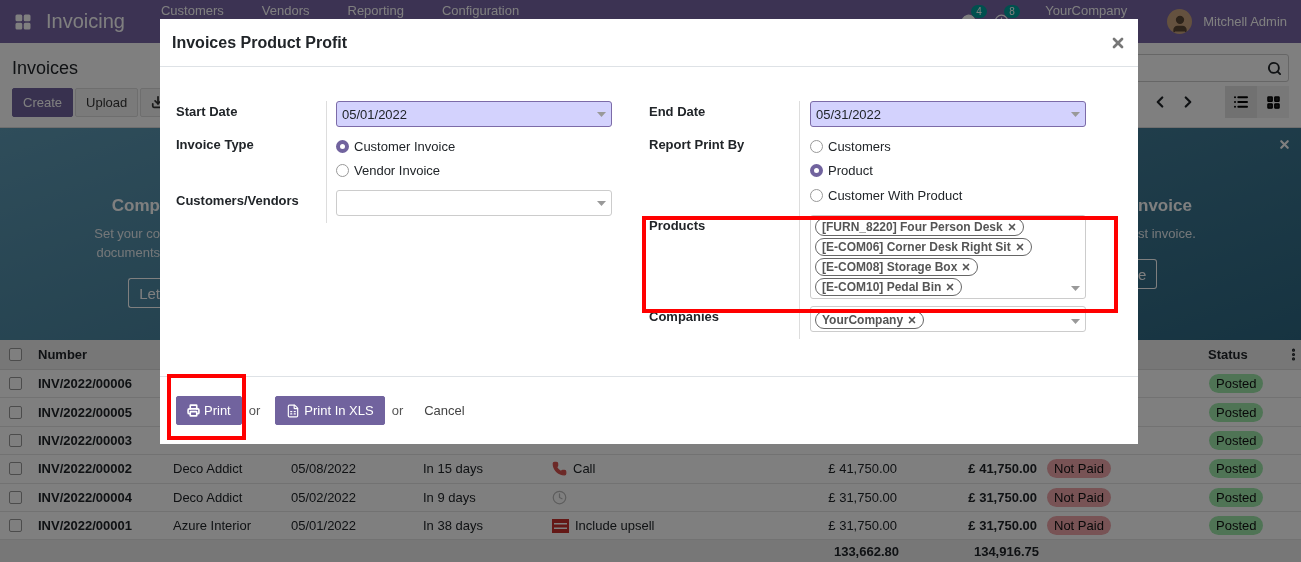  I want to click on radio-label: Vendor Invoice, so click(397, 171).